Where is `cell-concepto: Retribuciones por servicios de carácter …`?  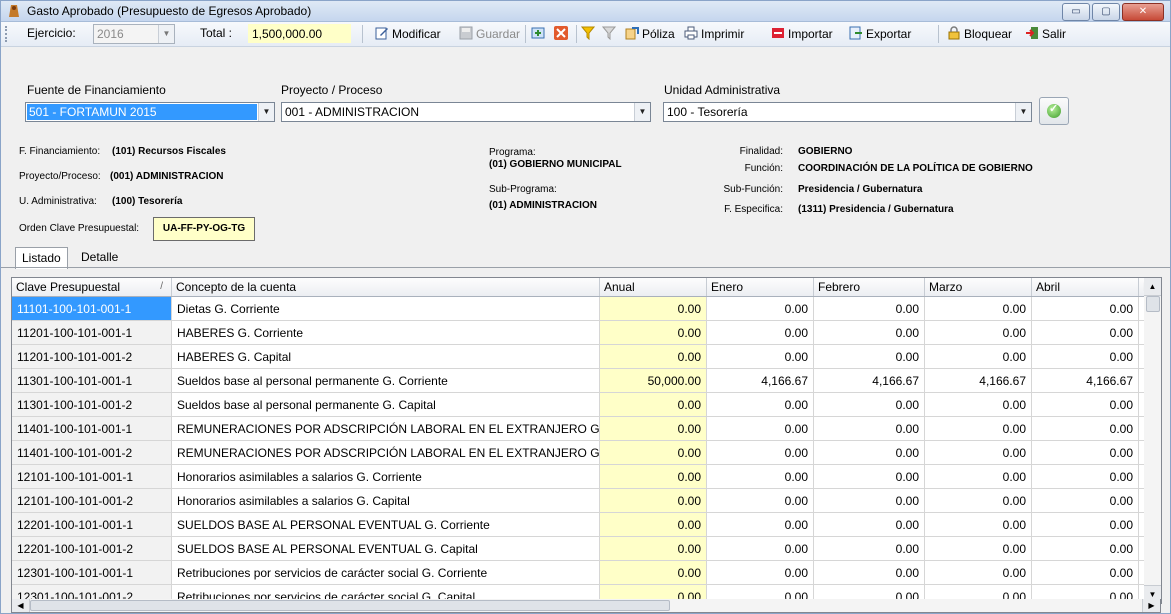
cell-concepto: Retribuciones por servicios de carácter … is located at coordinates (386, 573).